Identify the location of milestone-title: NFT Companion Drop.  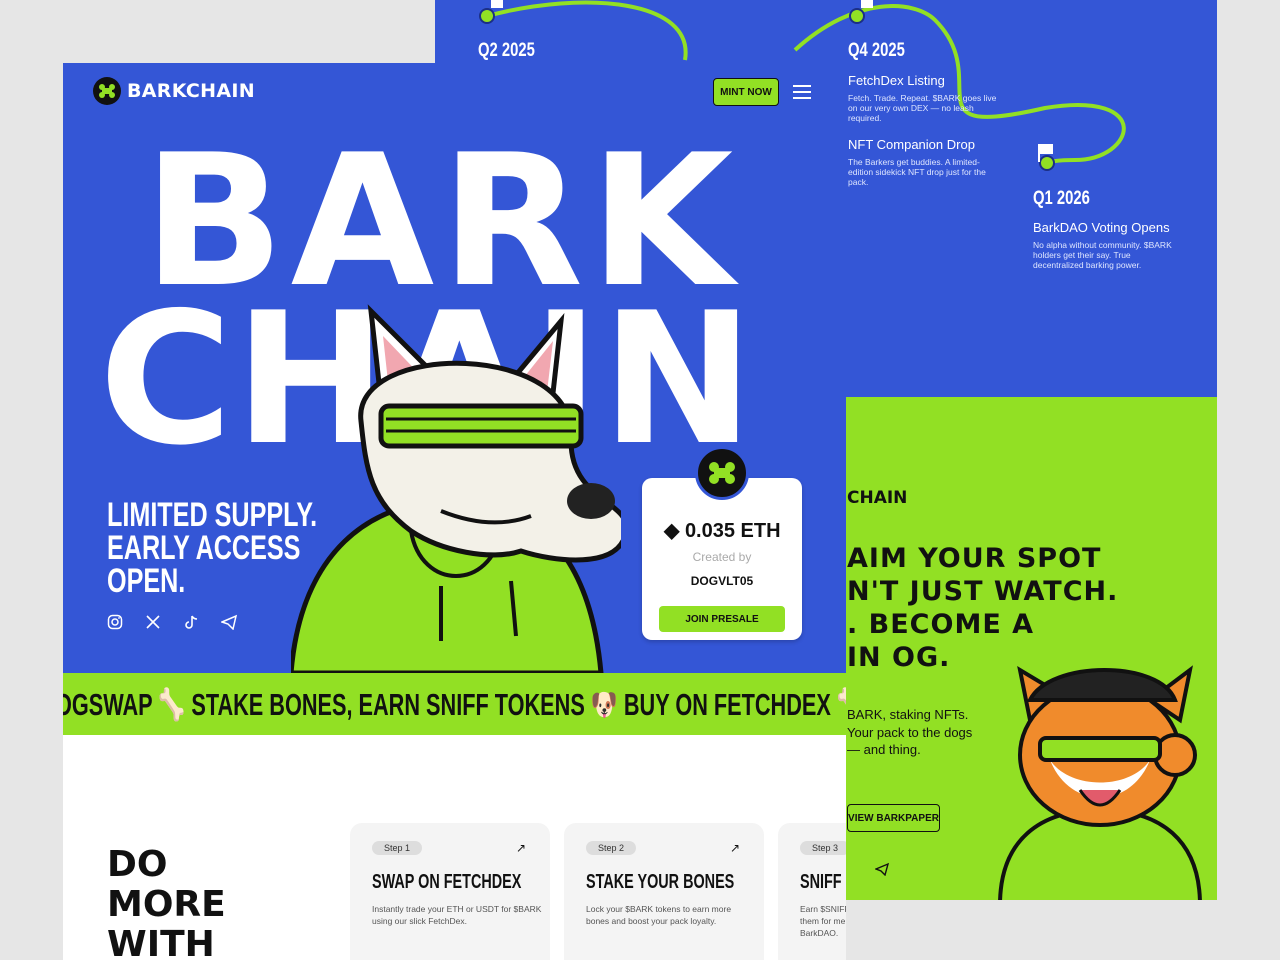
(911, 144).